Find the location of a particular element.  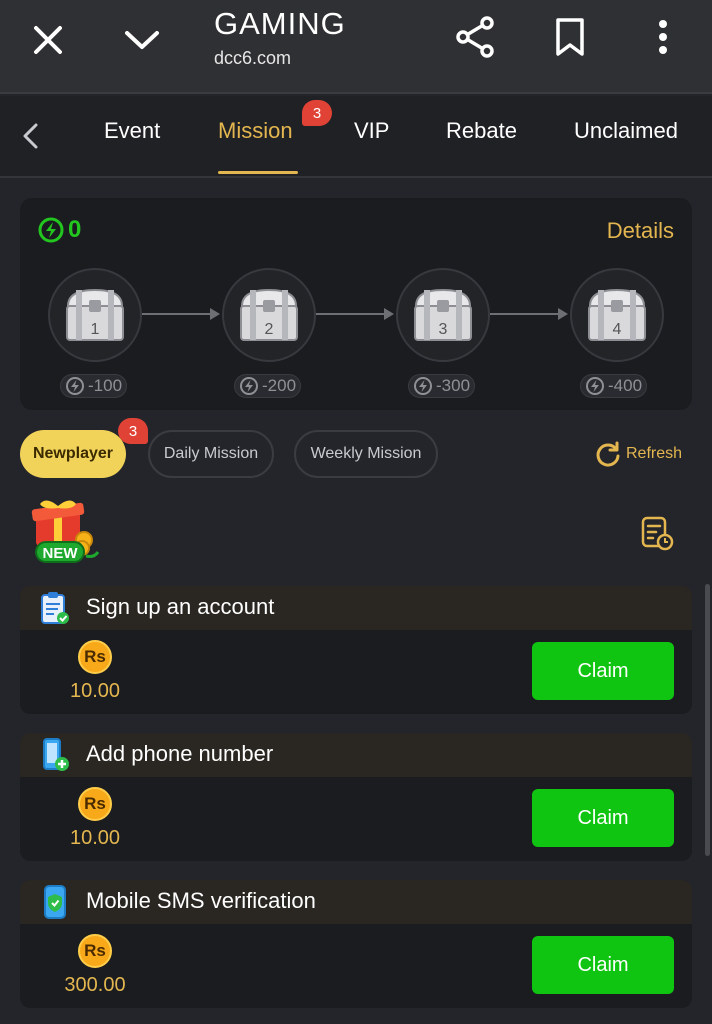

tab-vip: VIP is located at coordinates (371, 131).